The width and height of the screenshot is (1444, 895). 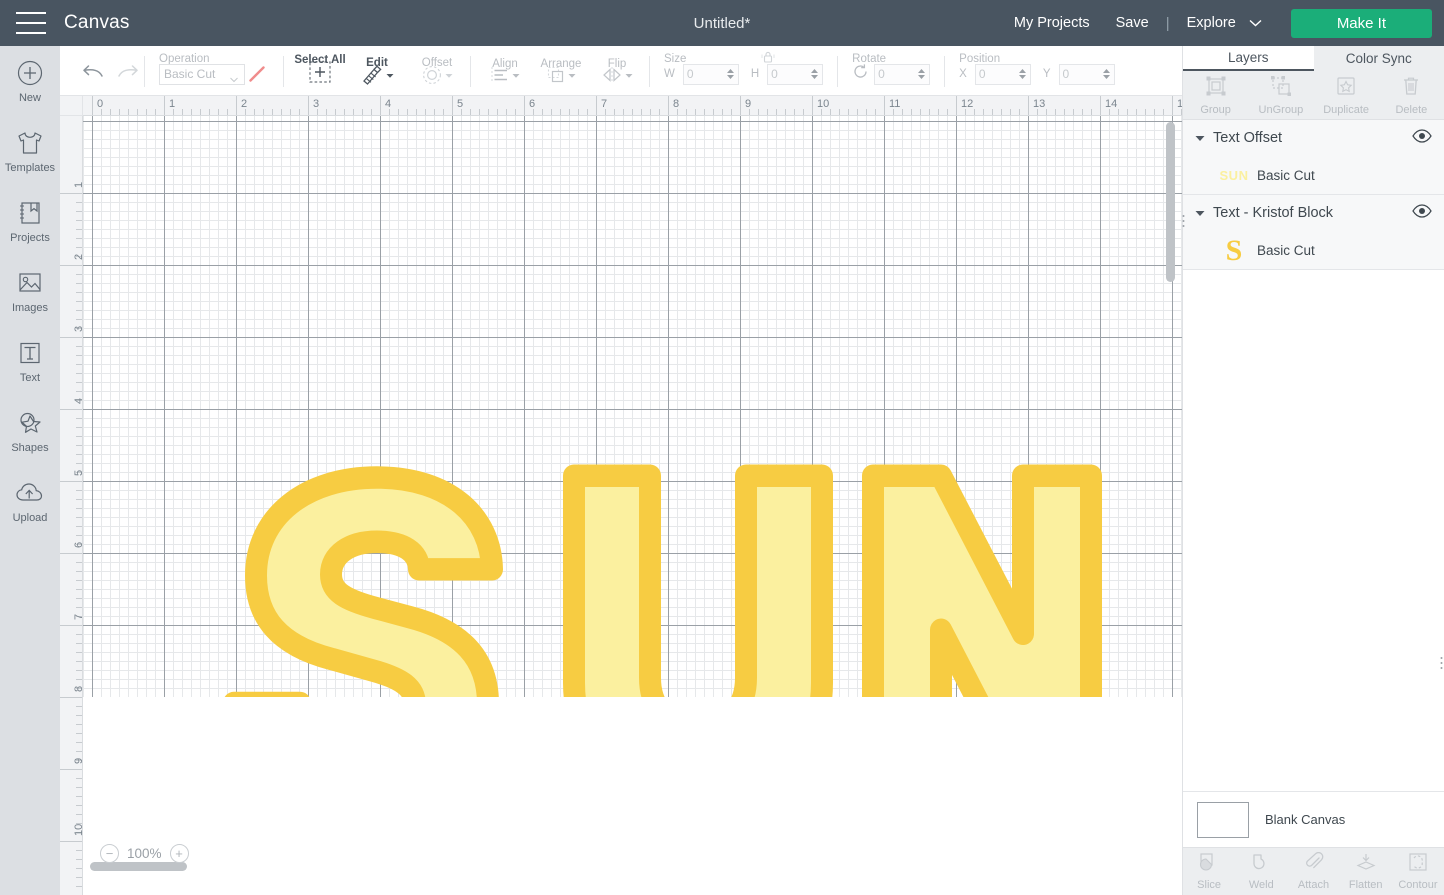 What do you see at coordinates (1313, 871) in the screenshot?
I see `attach-button: Attach` at bounding box center [1313, 871].